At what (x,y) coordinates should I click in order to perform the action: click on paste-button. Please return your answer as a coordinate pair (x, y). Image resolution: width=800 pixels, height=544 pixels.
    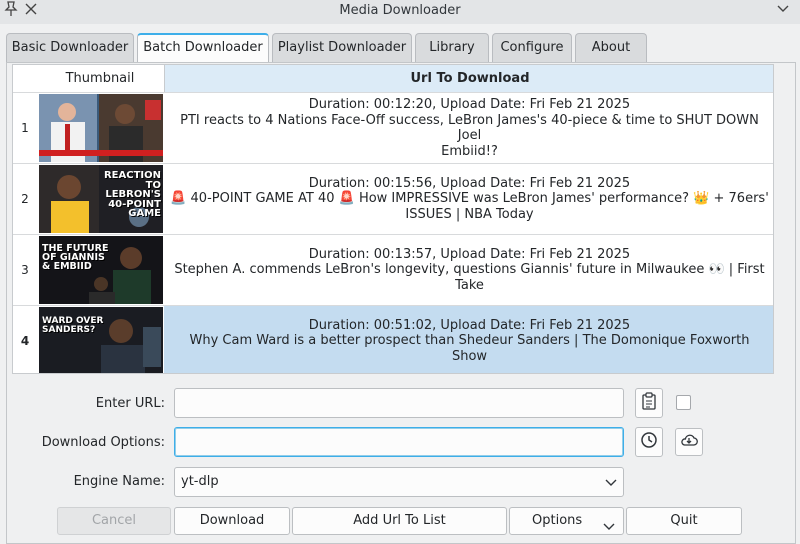
    Looking at the image, I should click on (649, 403).